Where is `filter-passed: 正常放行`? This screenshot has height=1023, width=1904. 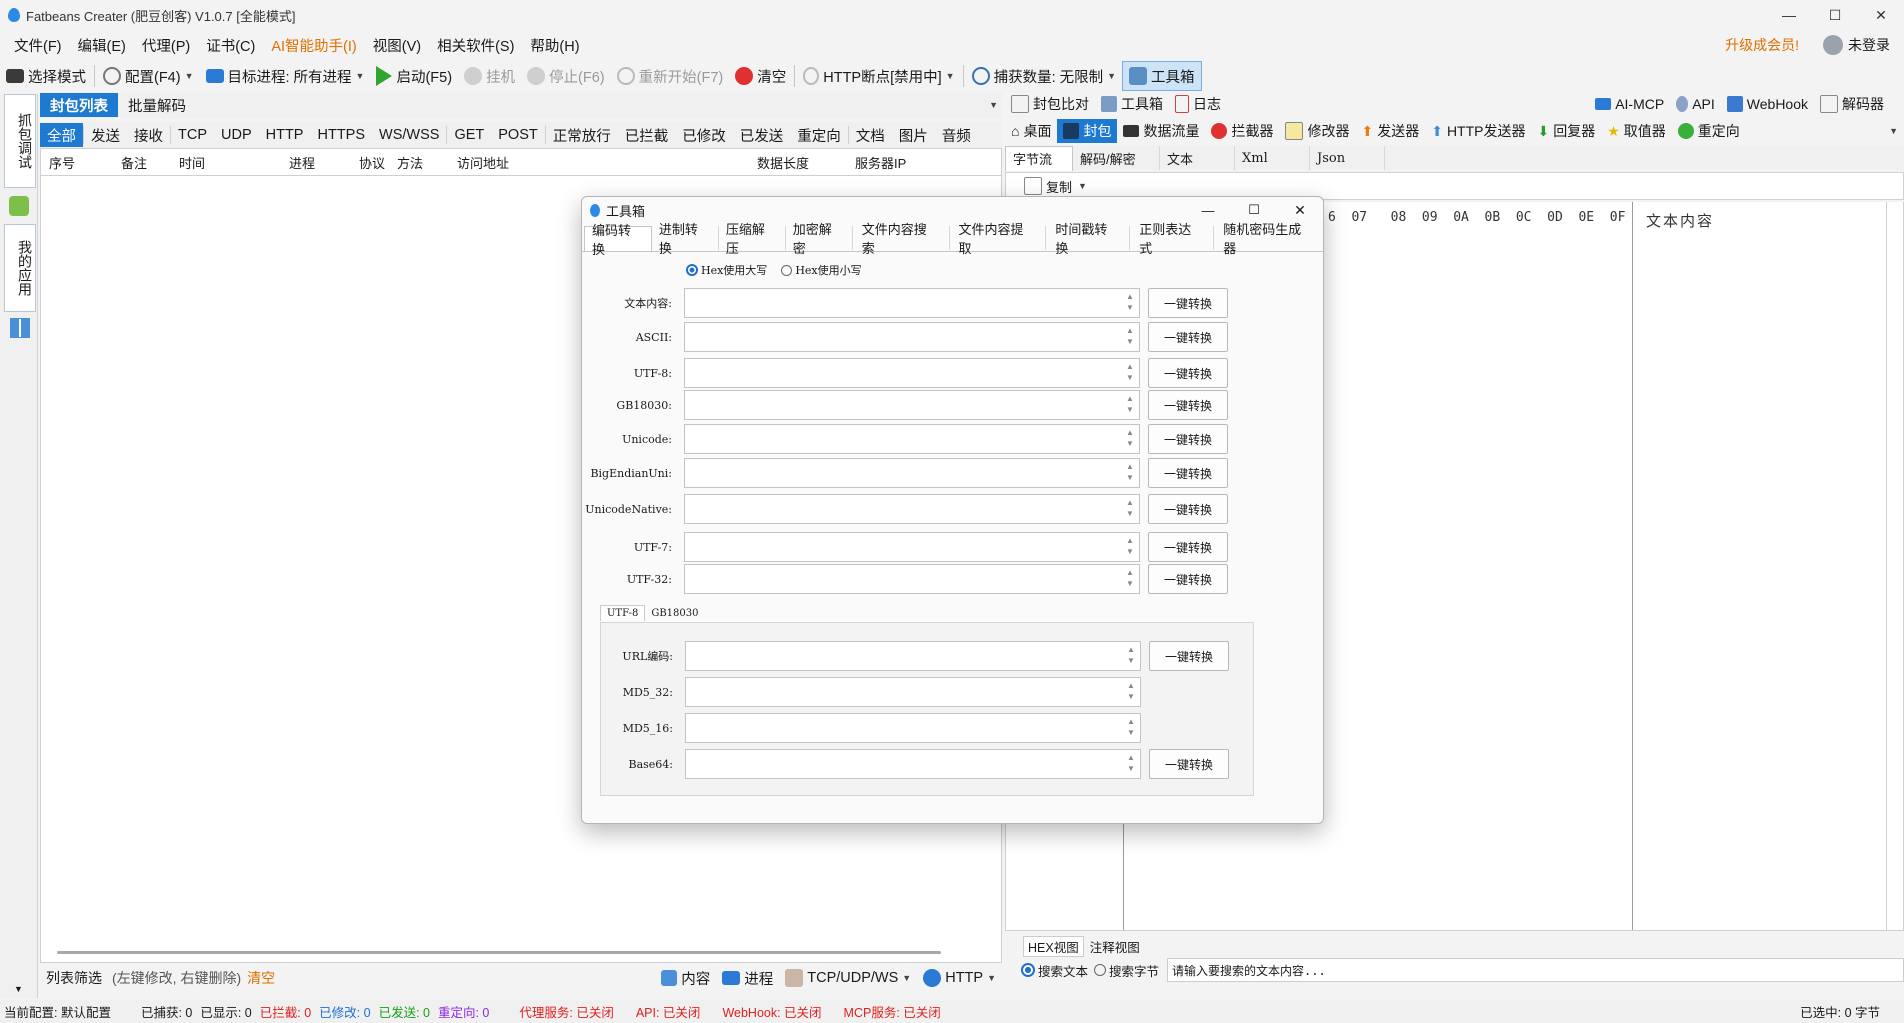
filter-passed: 正常放行 is located at coordinates (582, 135).